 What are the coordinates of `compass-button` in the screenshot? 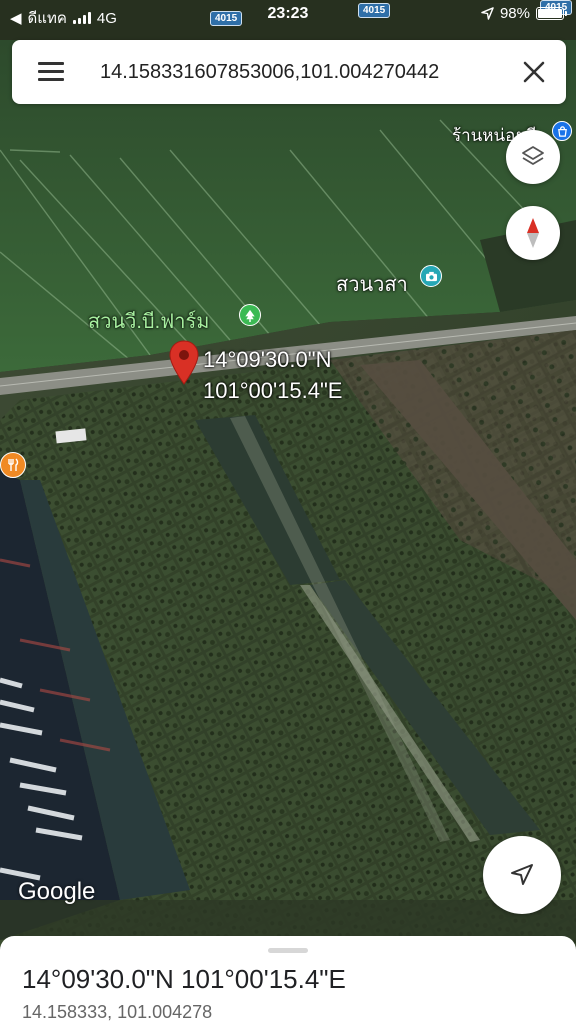 It's located at (533, 233).